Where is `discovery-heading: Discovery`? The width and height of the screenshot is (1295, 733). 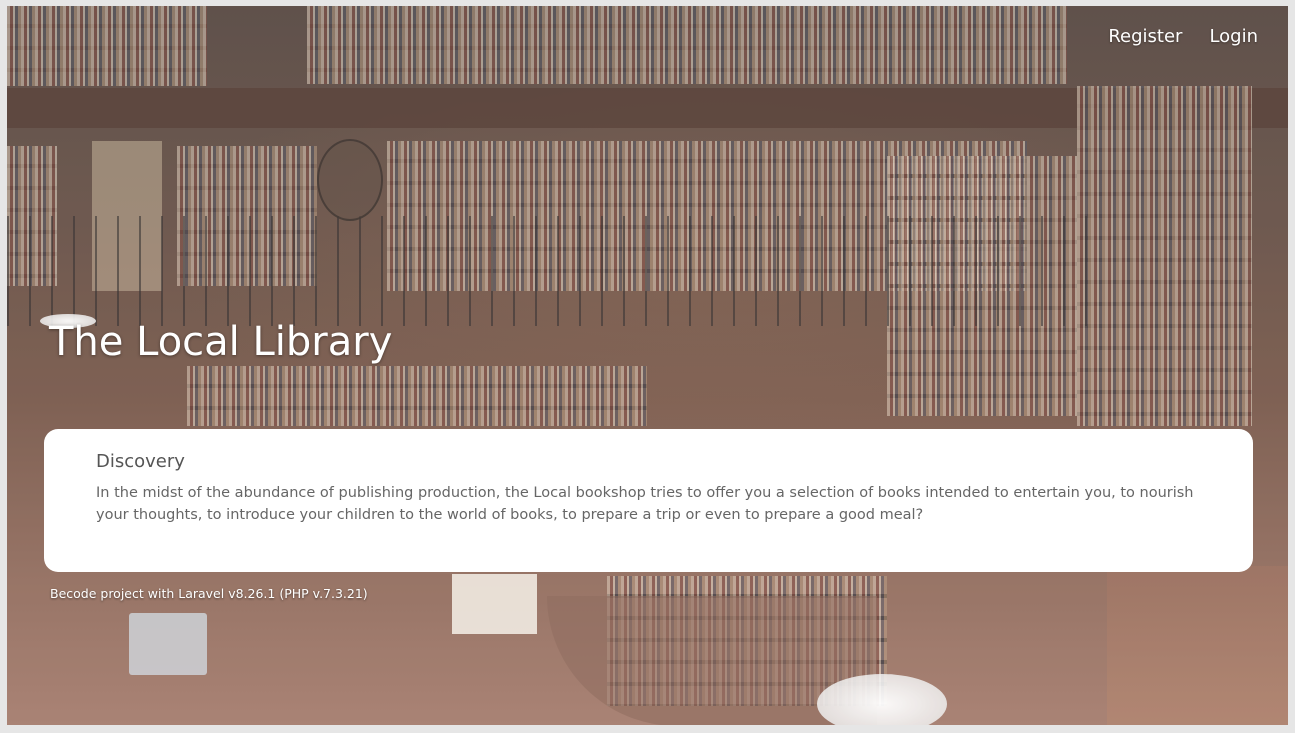 discovery-heading: Discovery is located at coordinates (140, 461).